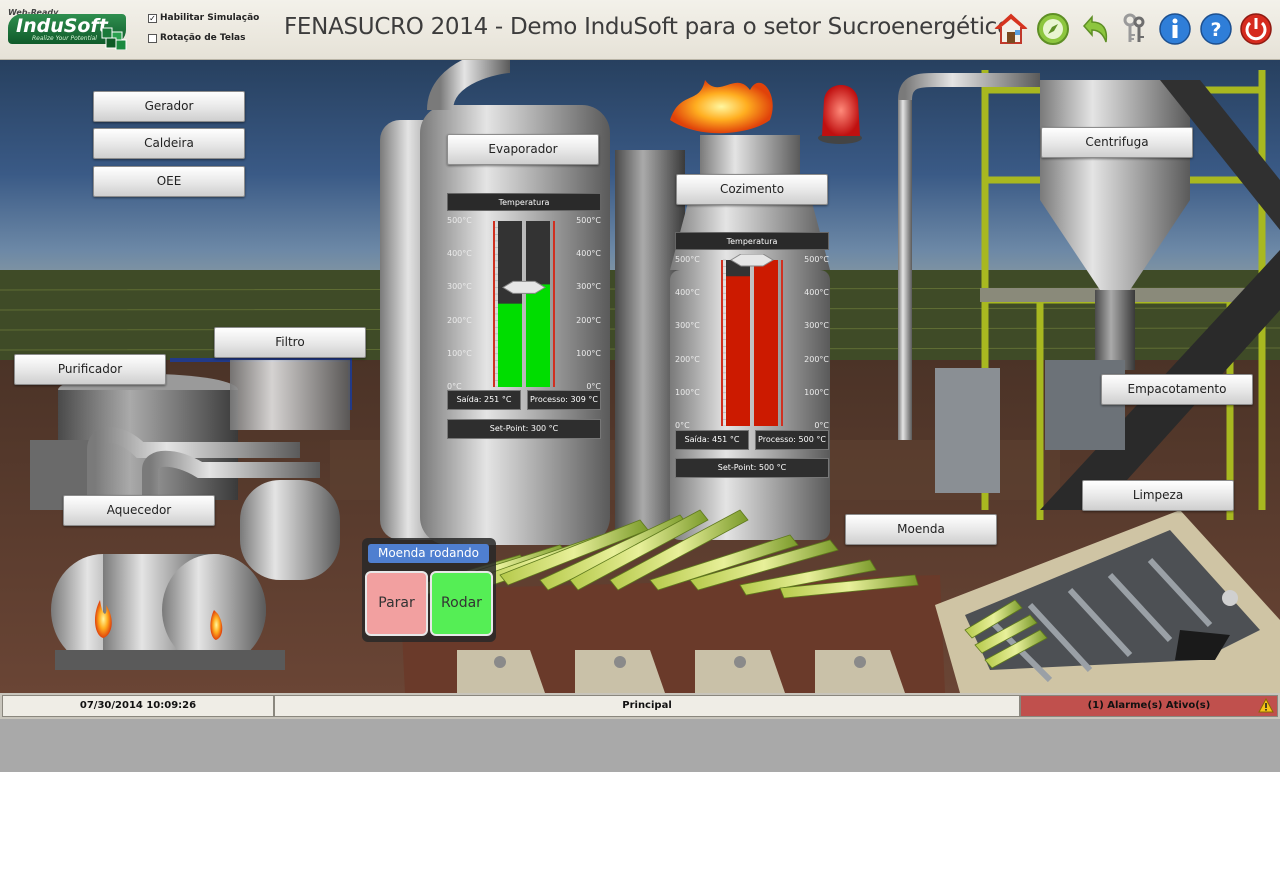 The height and width of the screenshot is (872, 1280). What do you see at coordinates (90, 369) in the screenshot?
I see `nav-button-purificador: Purificador` at bounding box center [90, 369].